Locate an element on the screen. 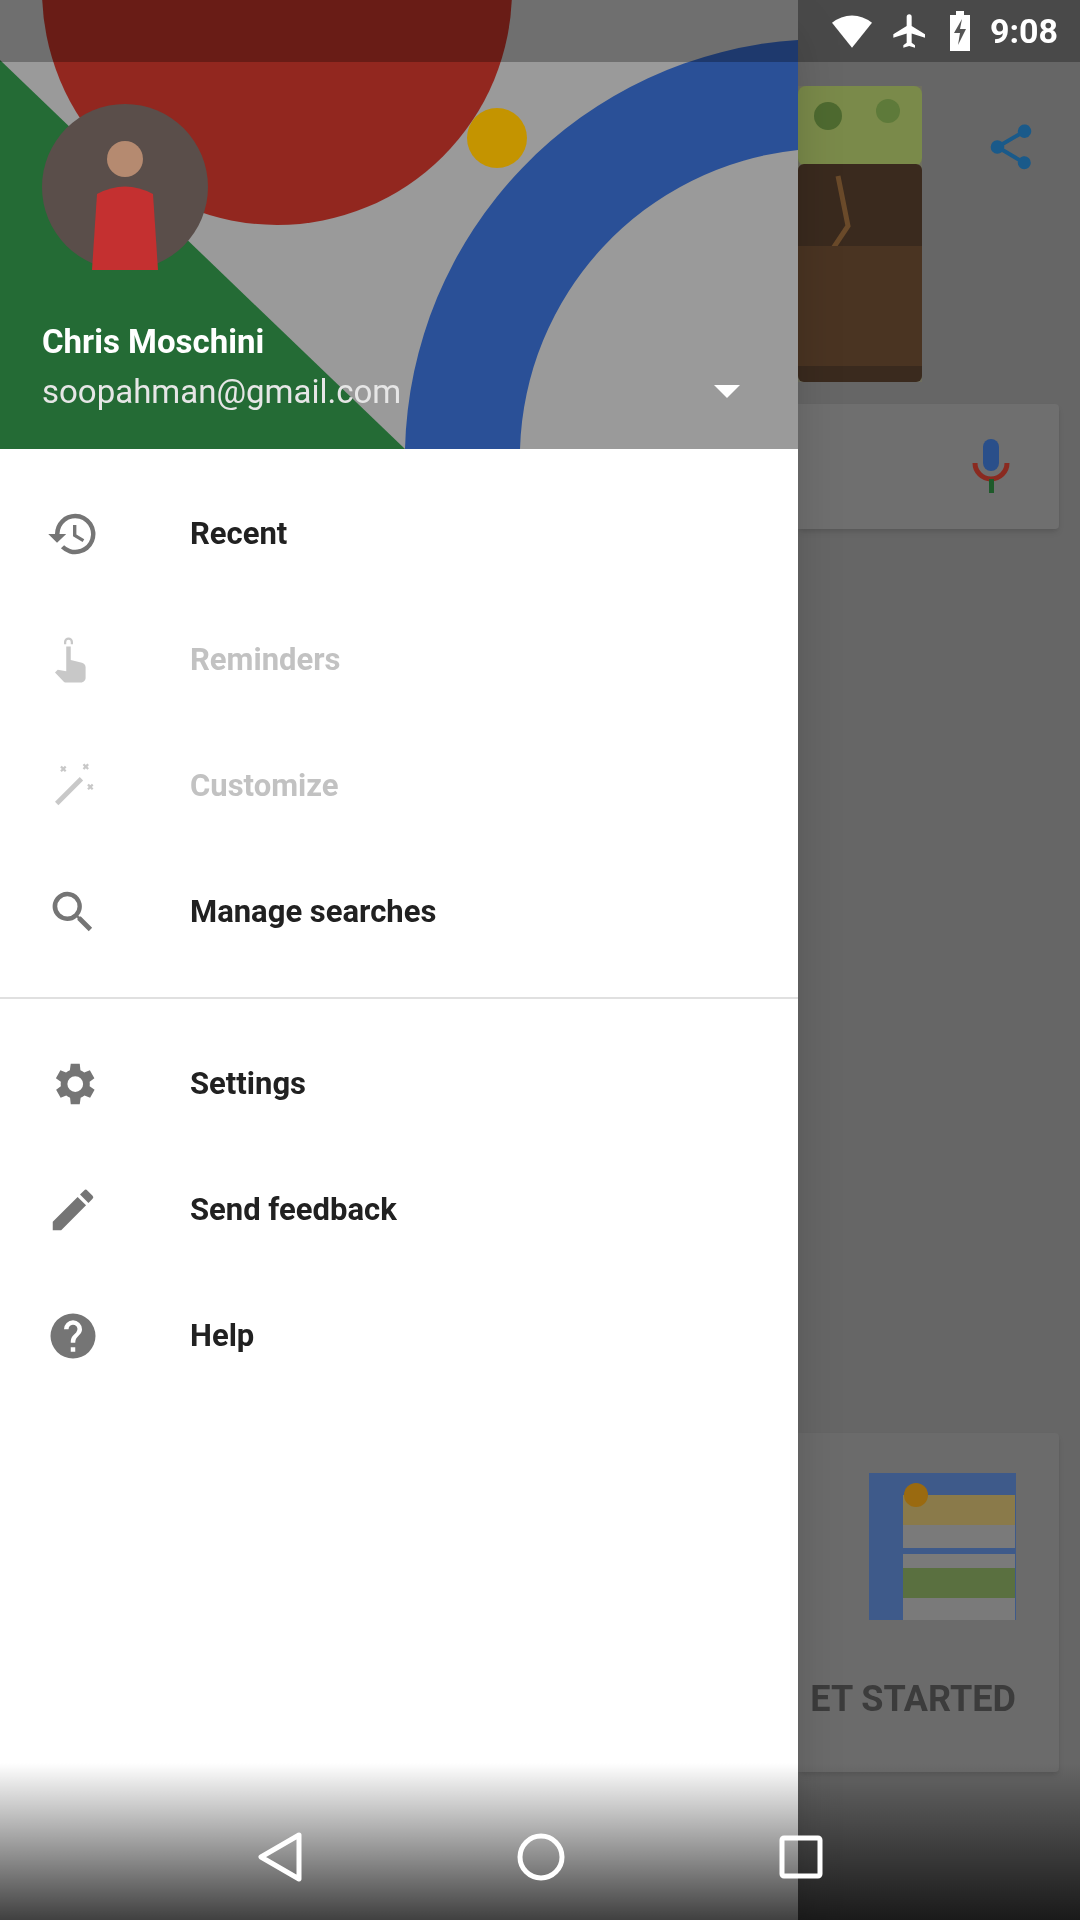 The image size is (1080, 1920). home-icon is located at coordinates (541, 1856).